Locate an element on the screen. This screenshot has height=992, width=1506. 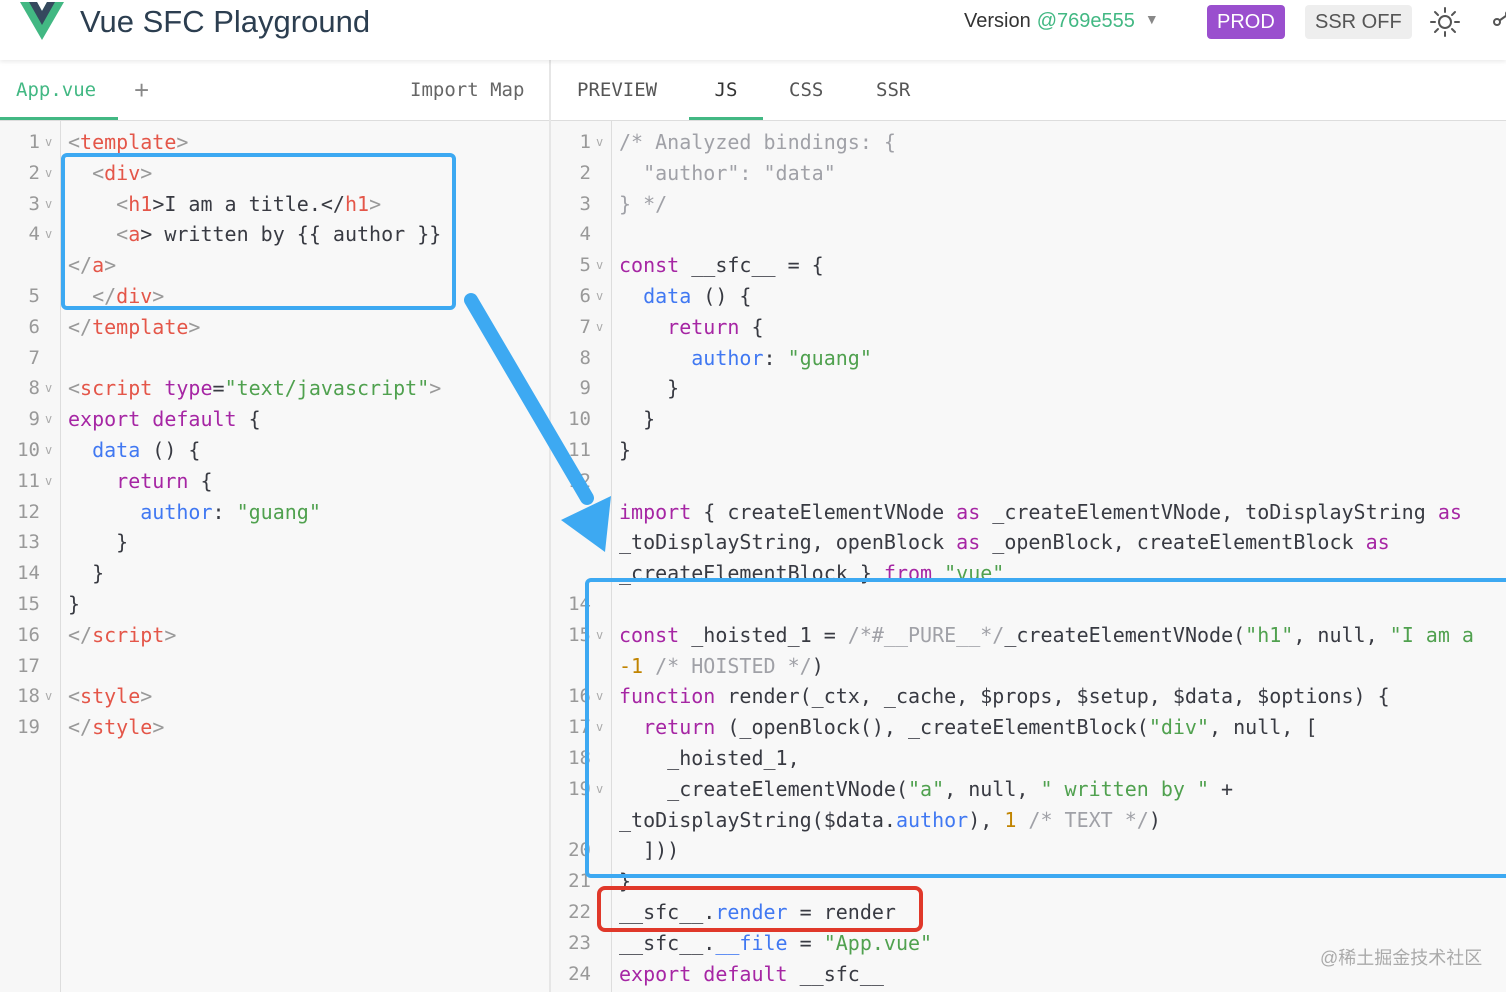
code-token: "App.vue" is located at coordinates (878, 942).